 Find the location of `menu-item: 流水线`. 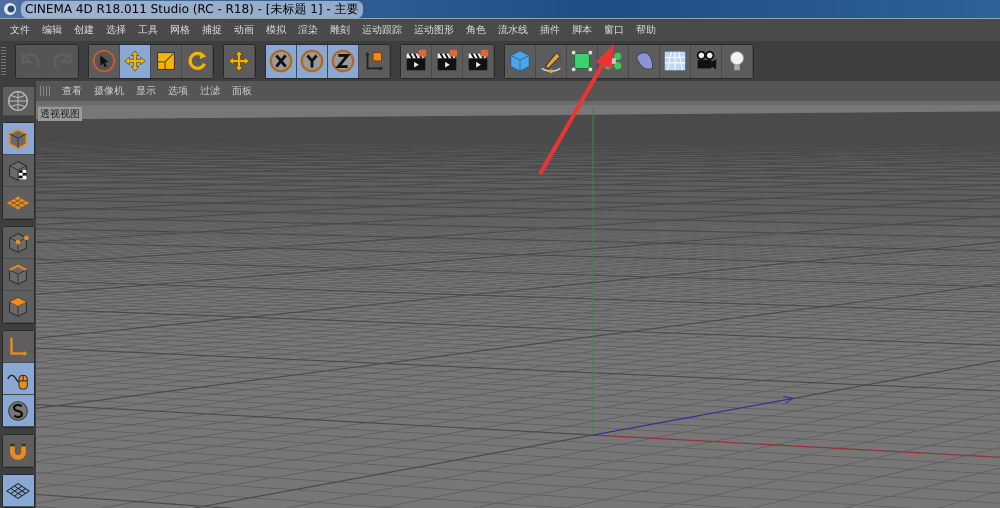

menu-item: 流水线 is located at coordinates (513, 30).